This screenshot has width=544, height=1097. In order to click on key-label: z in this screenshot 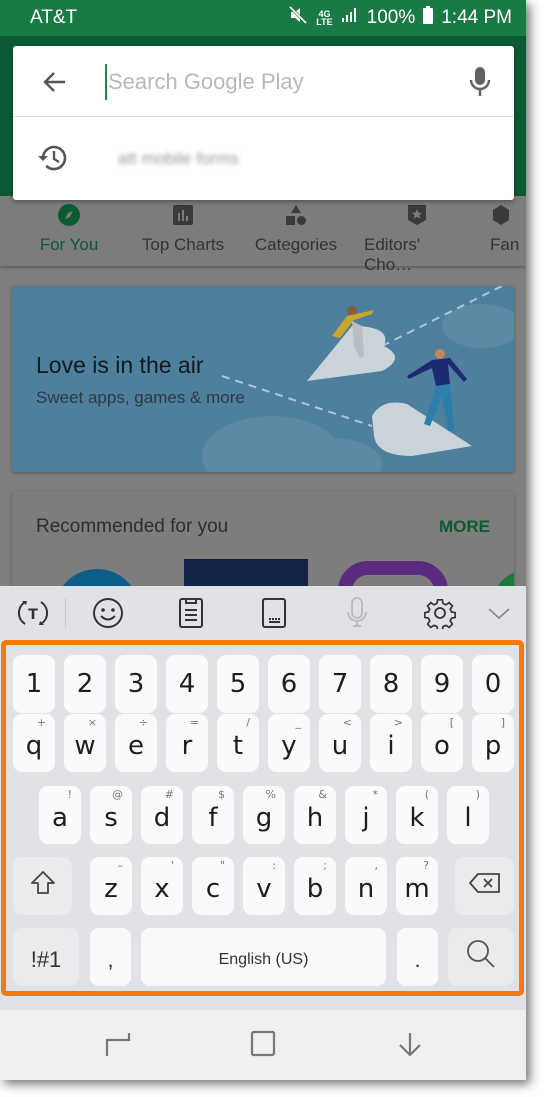, I will do `click(111, 889)`.